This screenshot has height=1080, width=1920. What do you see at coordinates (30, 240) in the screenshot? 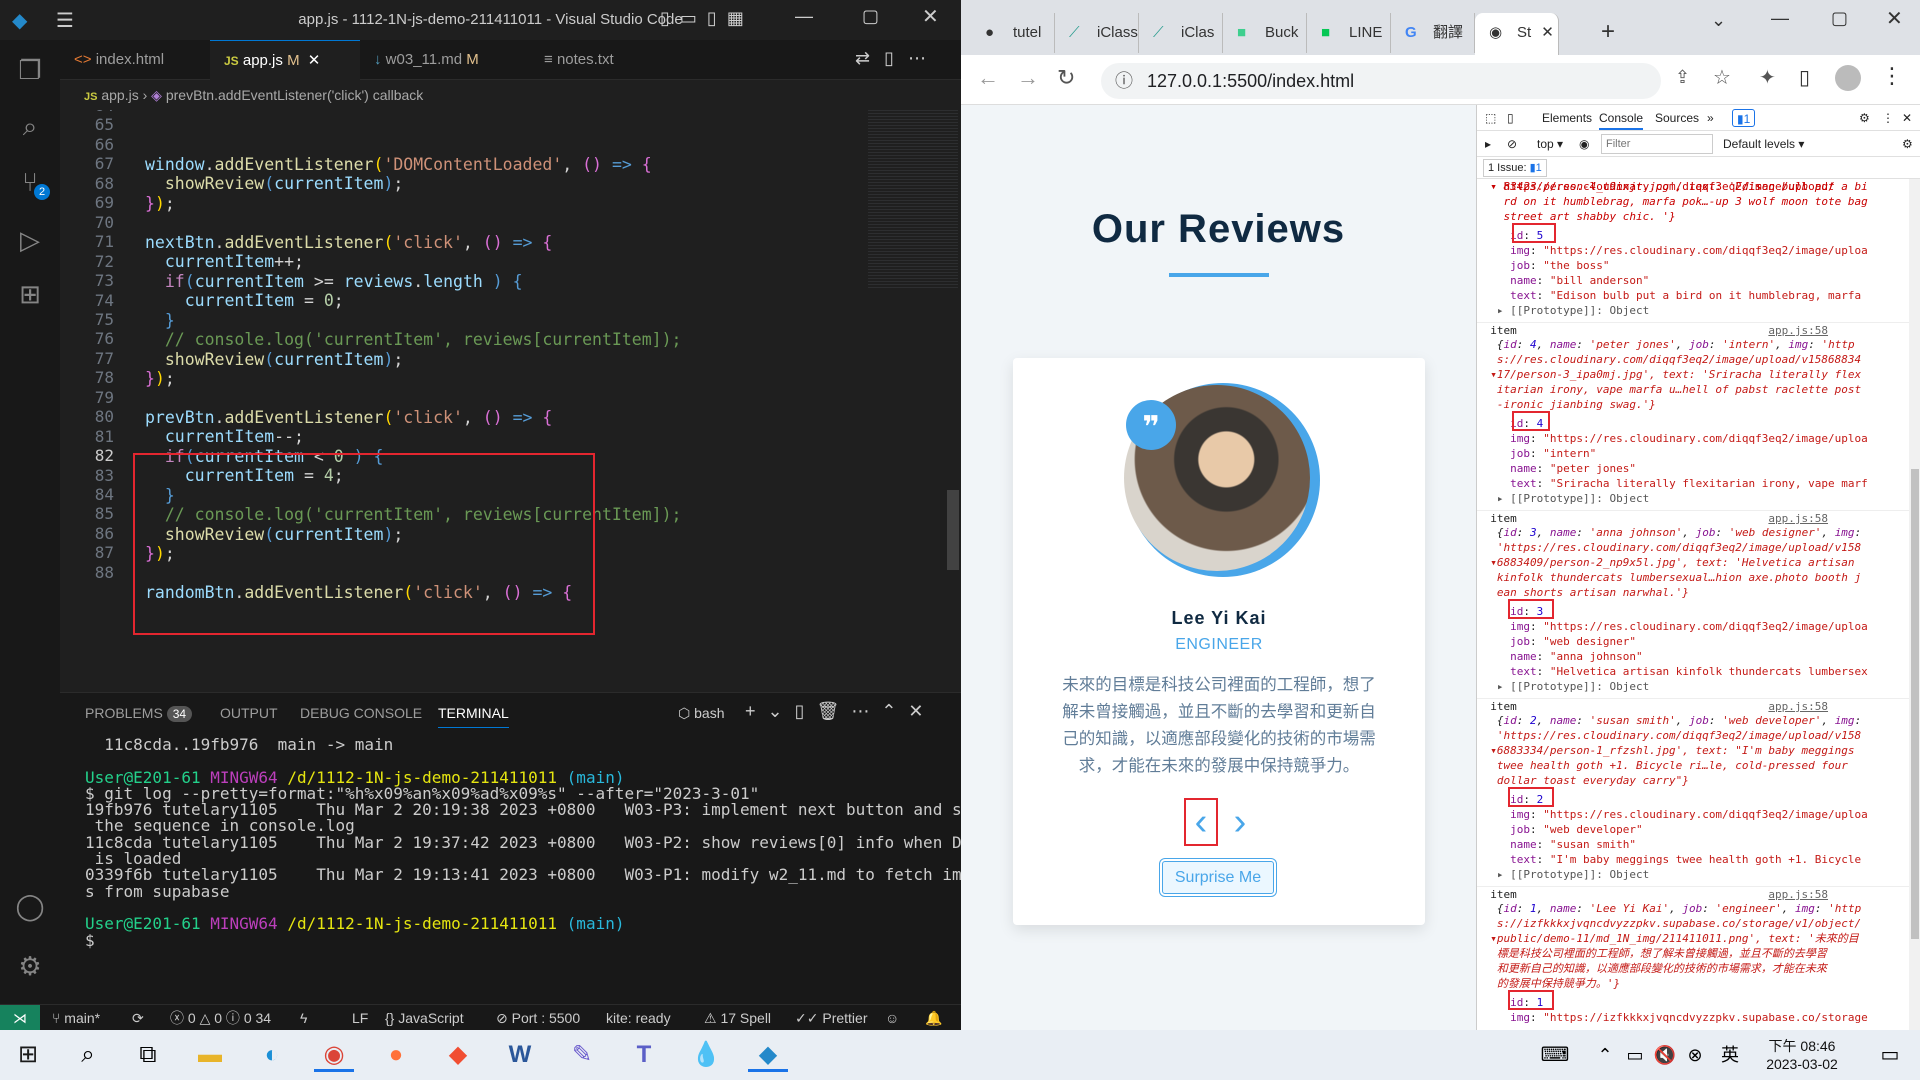
I see `run-debug-icon: ▷` at bounding box center [30, 240].